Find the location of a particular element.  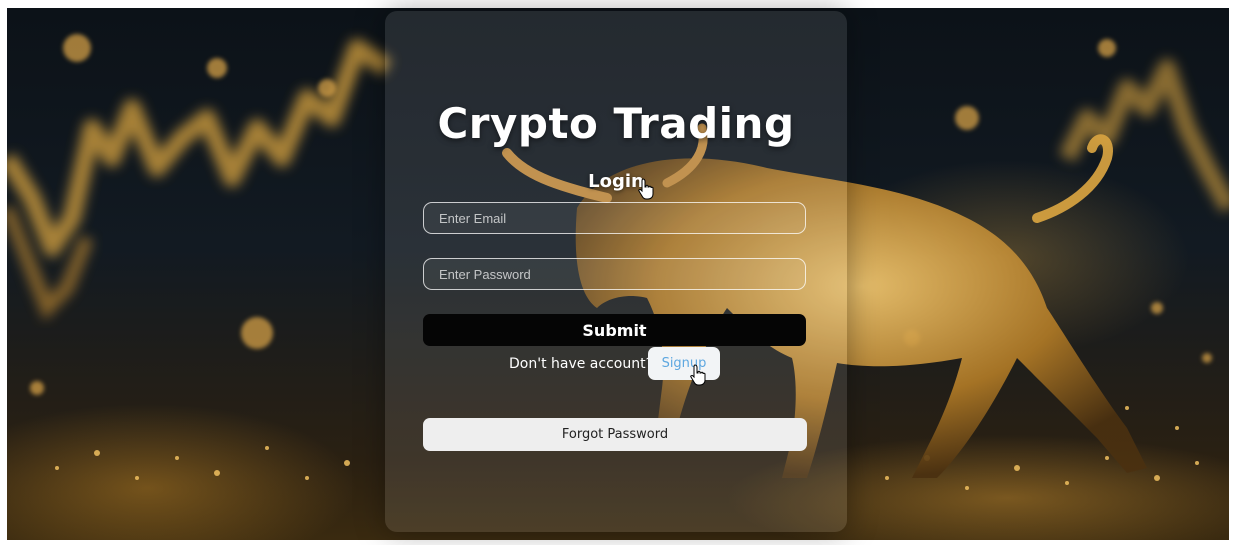

forgot-password-button: Forgot Password is located at coordinates (615, 434).